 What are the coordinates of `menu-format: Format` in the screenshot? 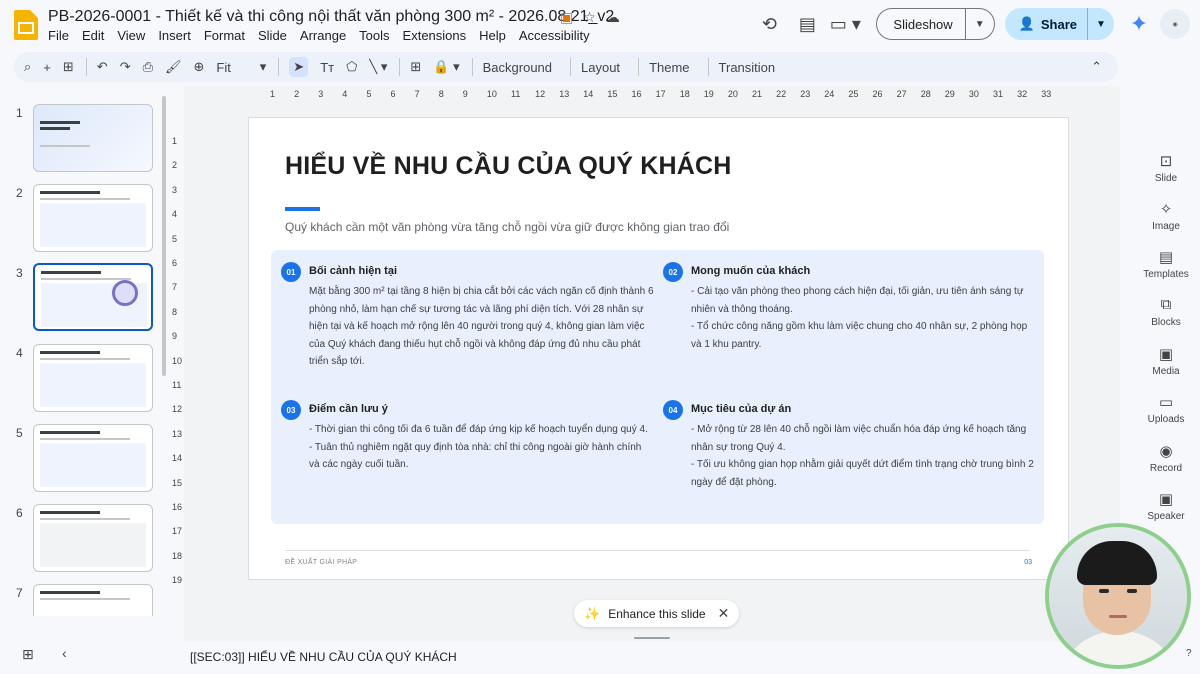 It's located at (224, 35).